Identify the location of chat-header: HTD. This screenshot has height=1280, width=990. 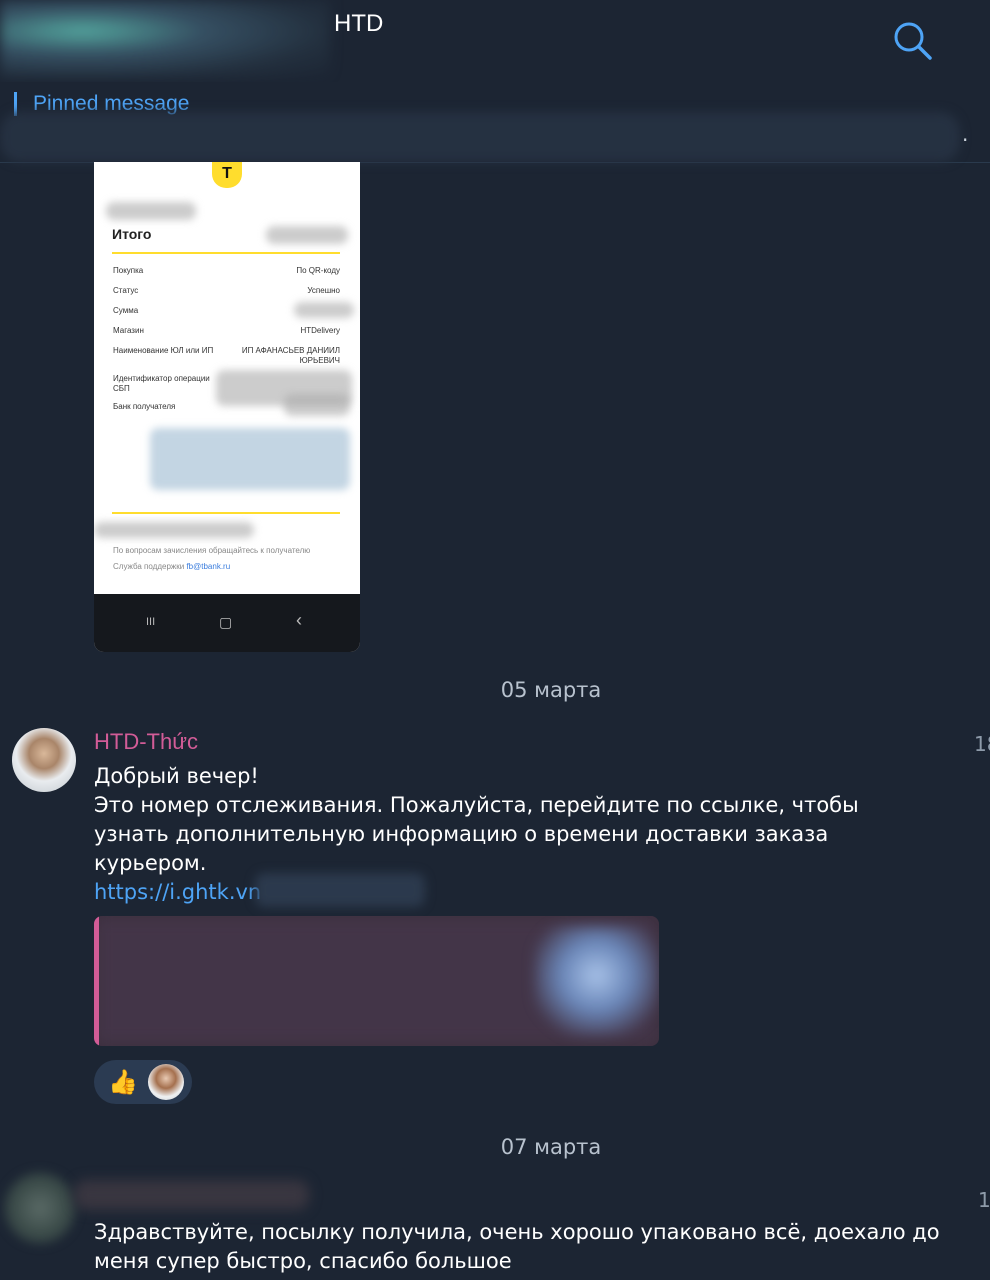
(495, 41).